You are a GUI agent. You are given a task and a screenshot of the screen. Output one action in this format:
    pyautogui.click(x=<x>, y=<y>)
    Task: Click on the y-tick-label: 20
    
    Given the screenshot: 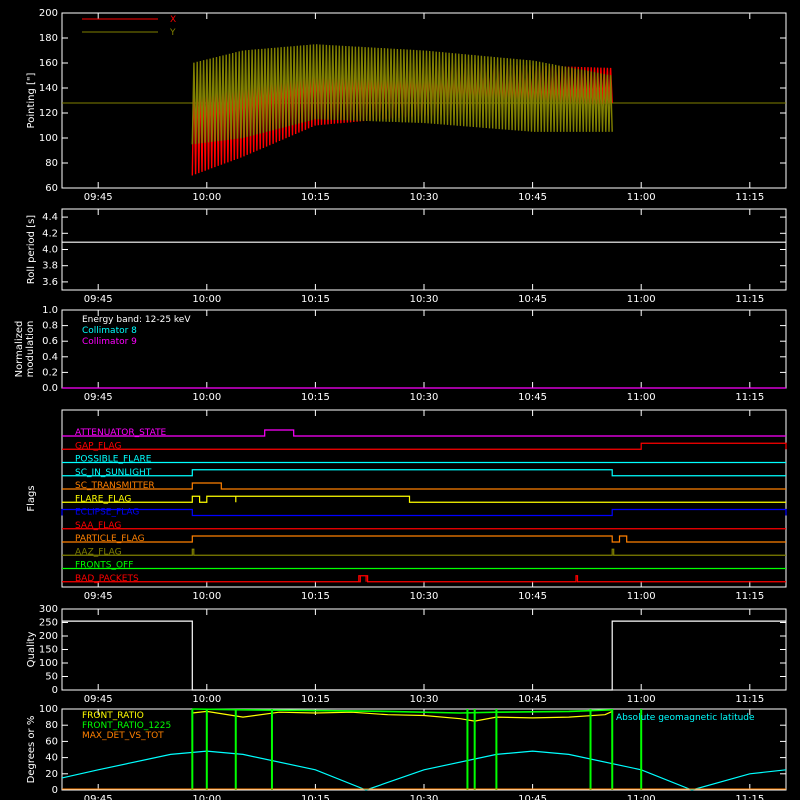 What is the action you would take?
    pyautogui.click(x=51, y=774)
    